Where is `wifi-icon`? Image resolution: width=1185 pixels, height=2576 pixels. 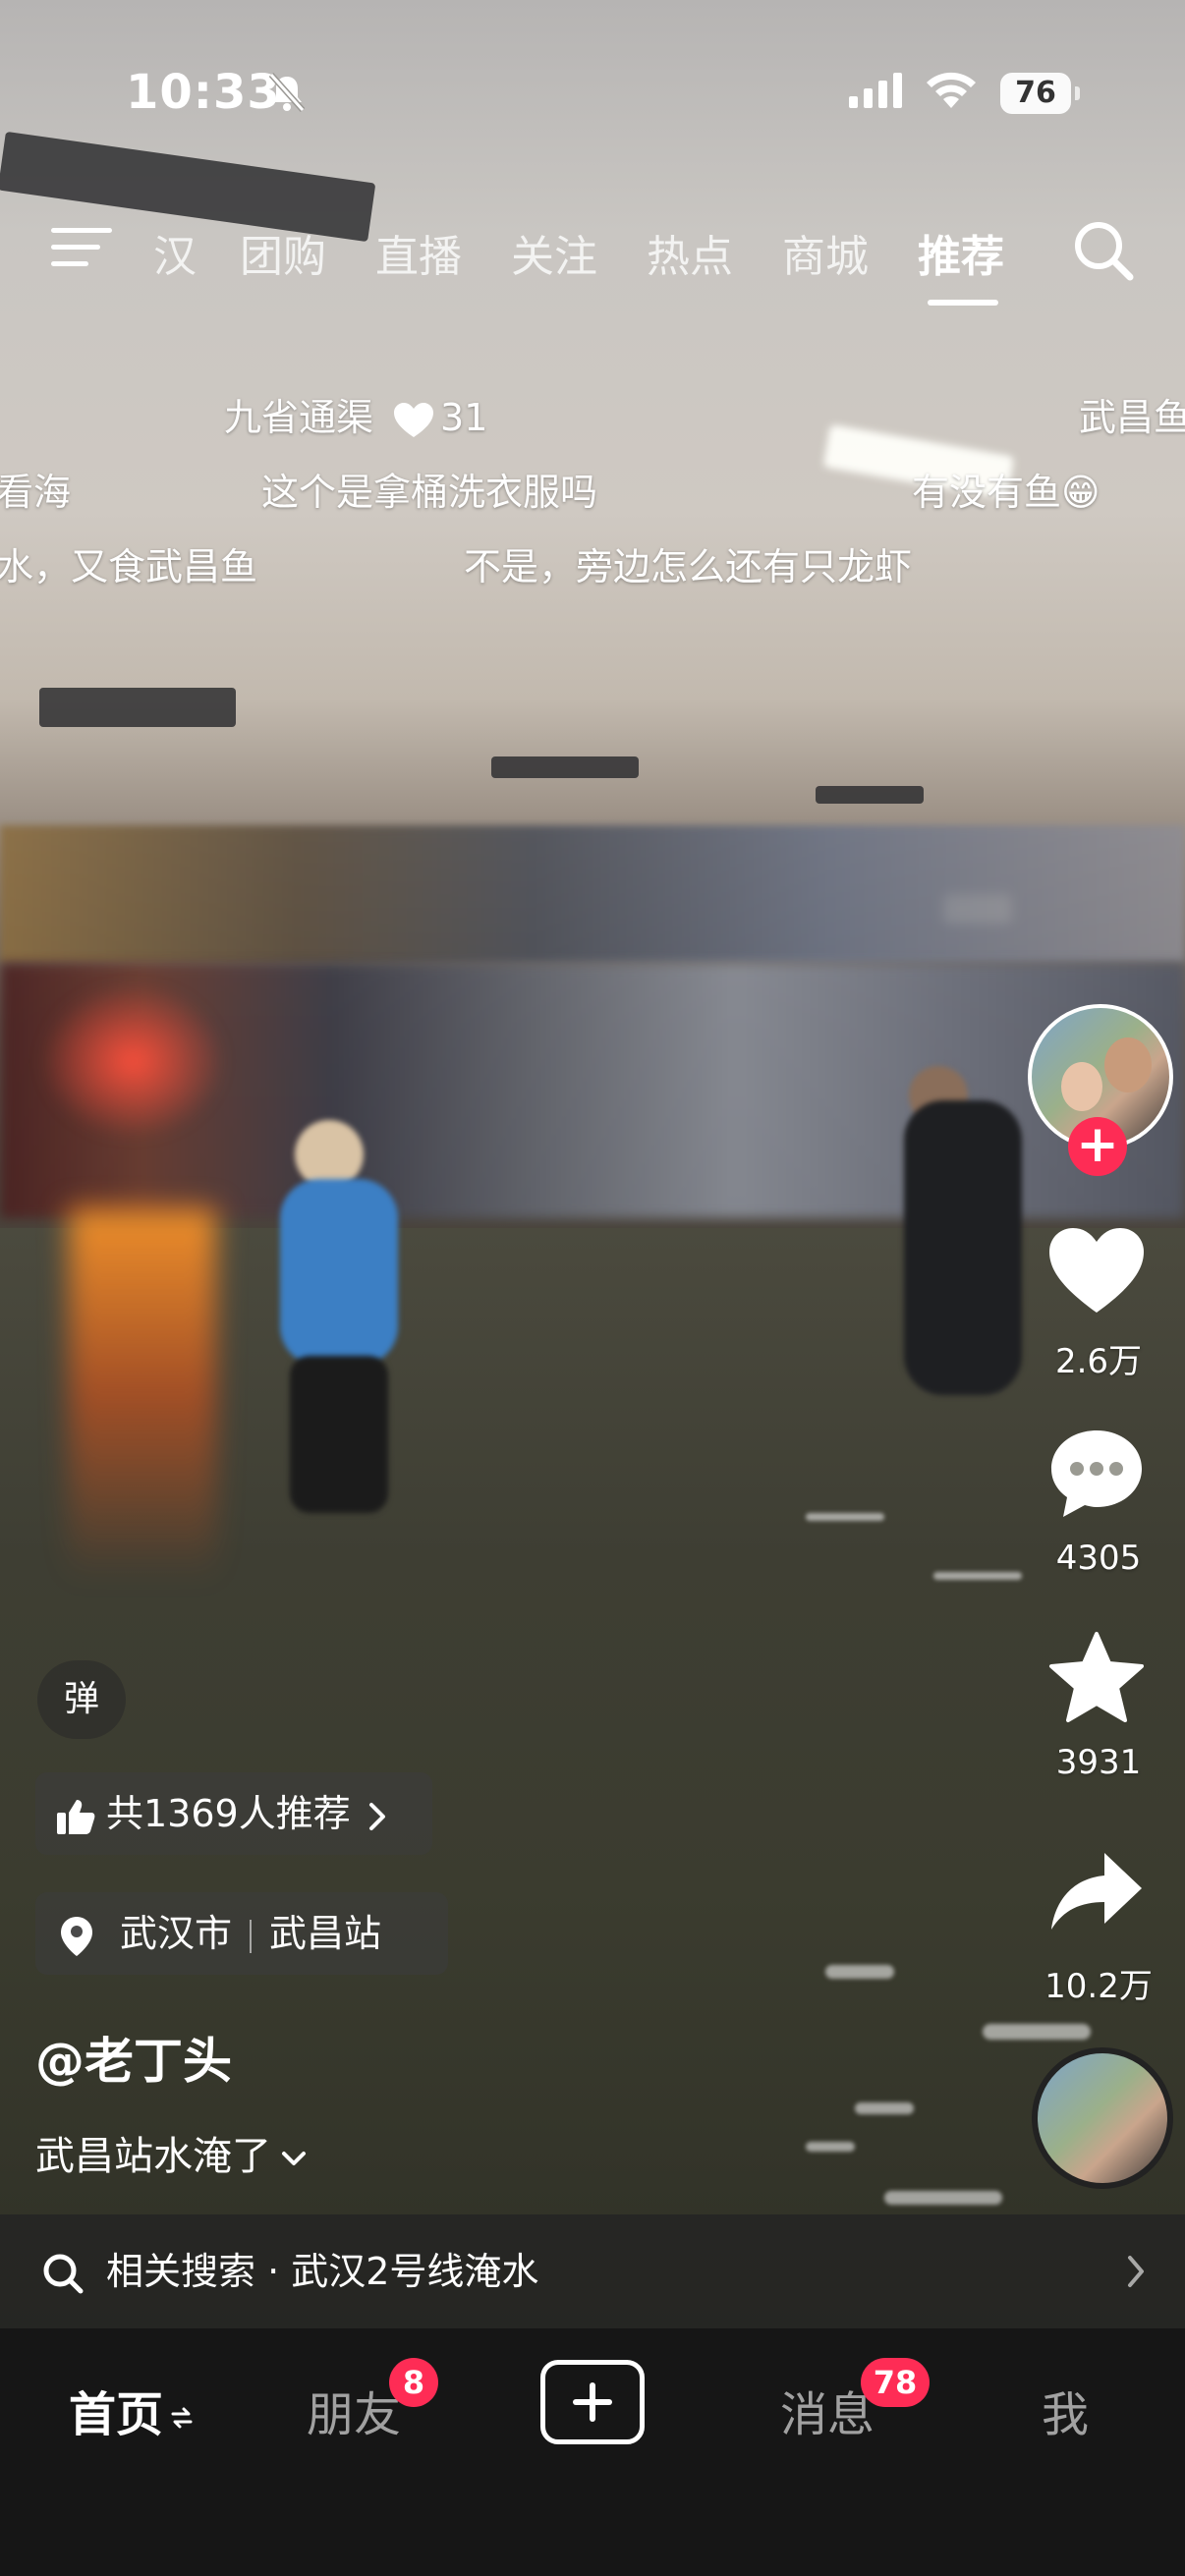 wifi-icon is located at coordinates (952, 90).